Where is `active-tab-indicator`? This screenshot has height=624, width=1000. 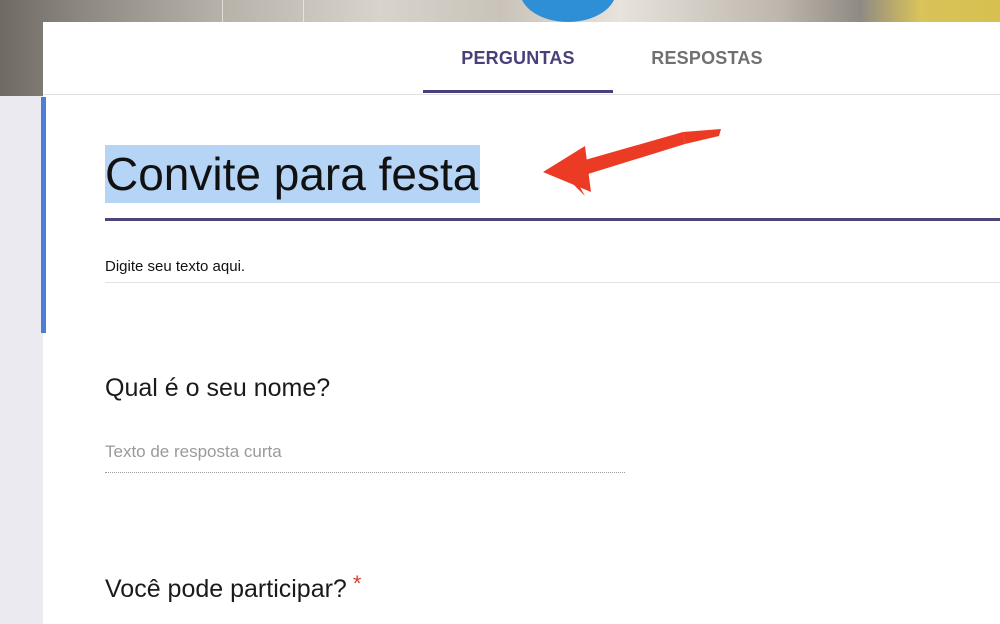
active-tab-indicator is located at coordinates (518, 91).